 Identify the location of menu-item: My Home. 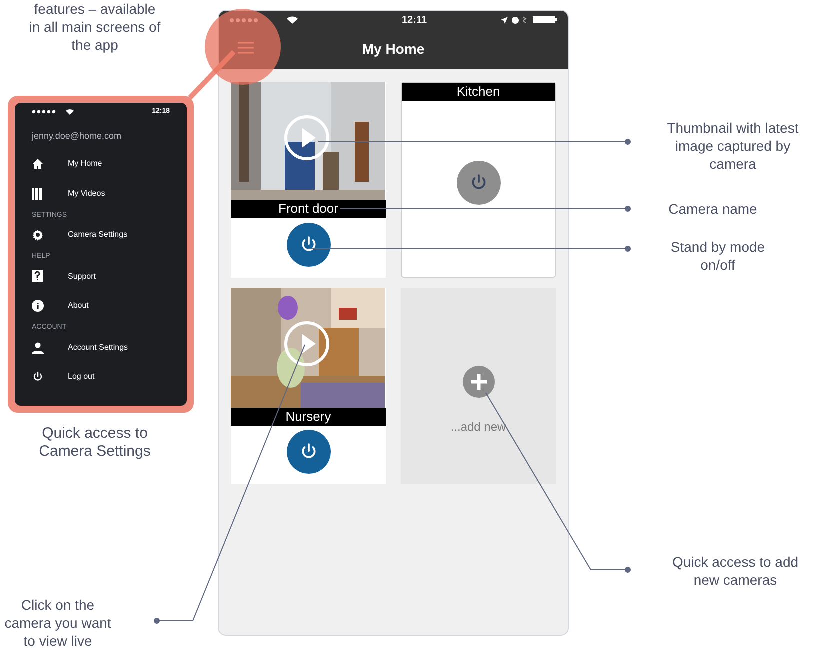
(85, 164).